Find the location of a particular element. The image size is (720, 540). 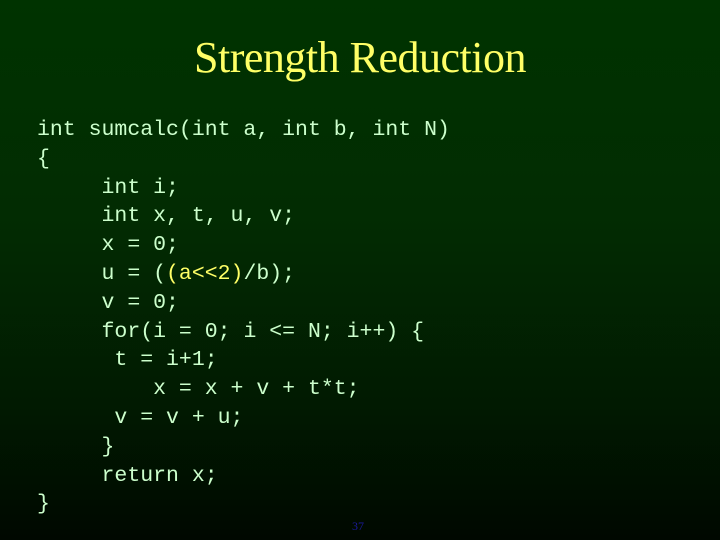

code-line: v = 0; is located at coordinates (140, 302).